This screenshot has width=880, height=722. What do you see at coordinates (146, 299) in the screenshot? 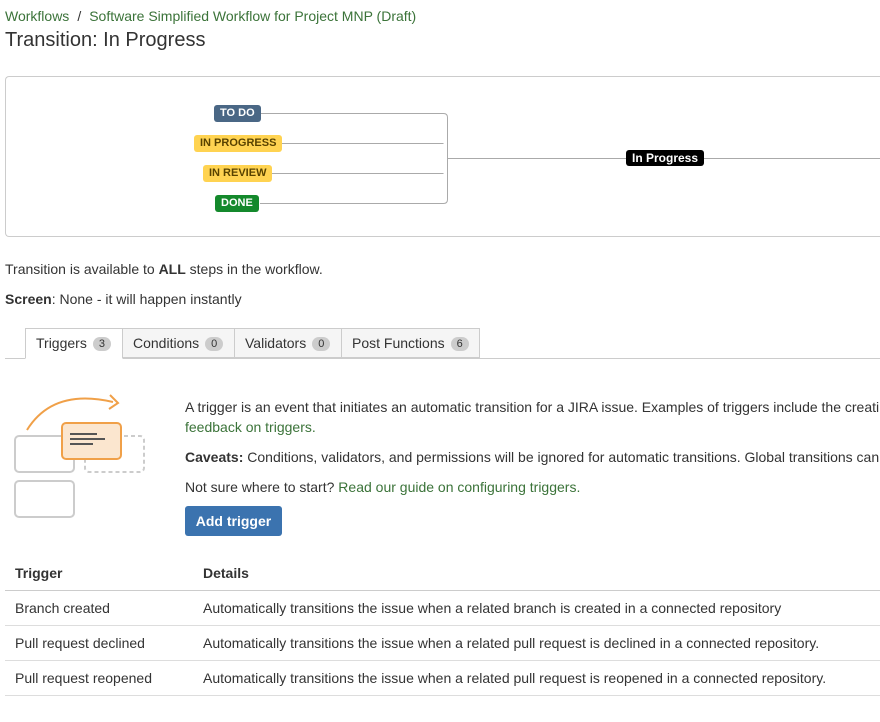
I see `screen-value: : None - it will happen instantly` at bounding box center [146, 299].